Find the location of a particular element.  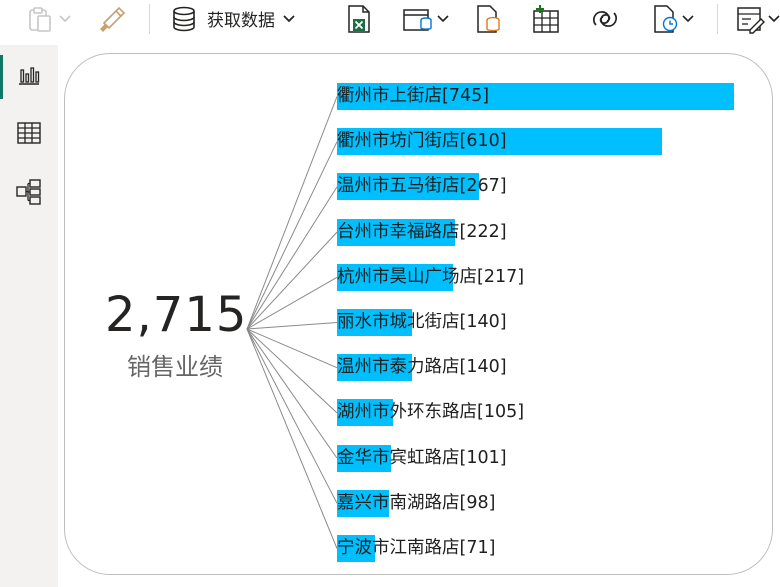

ribbon-toolbar: 获取数据 is located at coordinates (390, 23).